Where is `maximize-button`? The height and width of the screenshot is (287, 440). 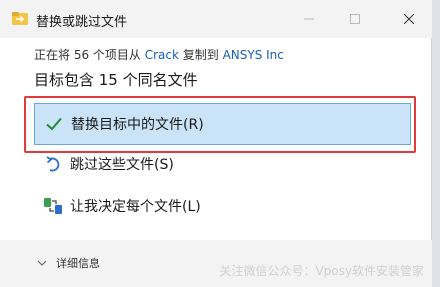
maximize-button is located at coordinates (355, 19).